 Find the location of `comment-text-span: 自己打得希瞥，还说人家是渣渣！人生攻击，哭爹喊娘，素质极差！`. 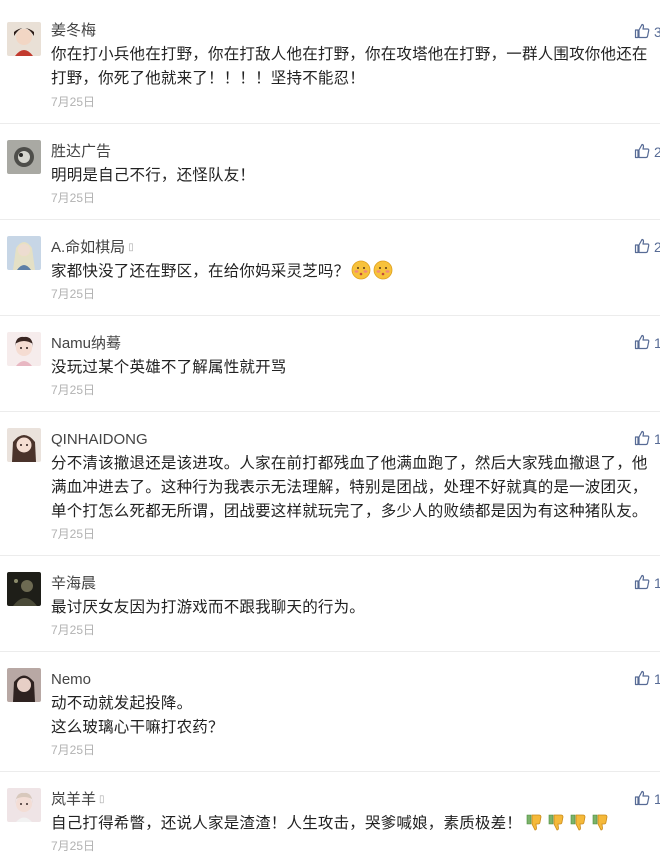

comment-text-span: 自己打得希瞥，还说人家是渣渣！人生攻击，哭爹喊娘，素质极差！ is located at coordinates (287, 823).